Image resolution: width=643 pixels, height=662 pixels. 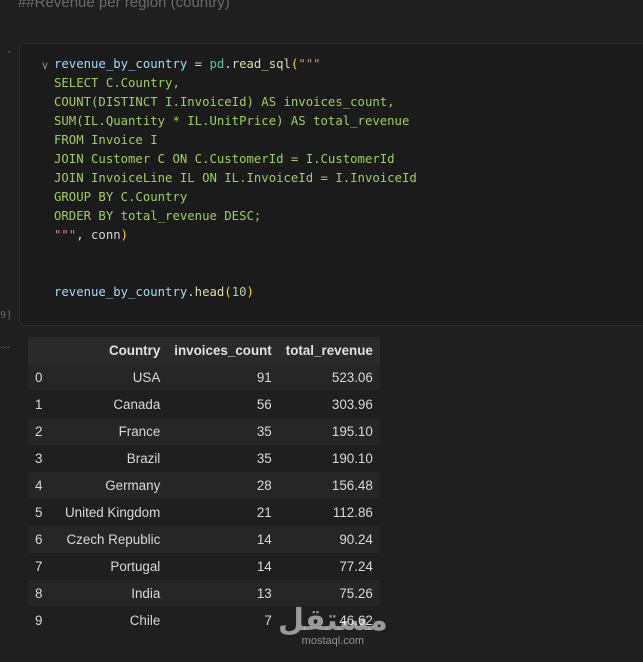 What do you see at coordinates (235, 83) in the screenshot?
I see `code-line: SELECT C.Country,` at bounding box center [235, 83].